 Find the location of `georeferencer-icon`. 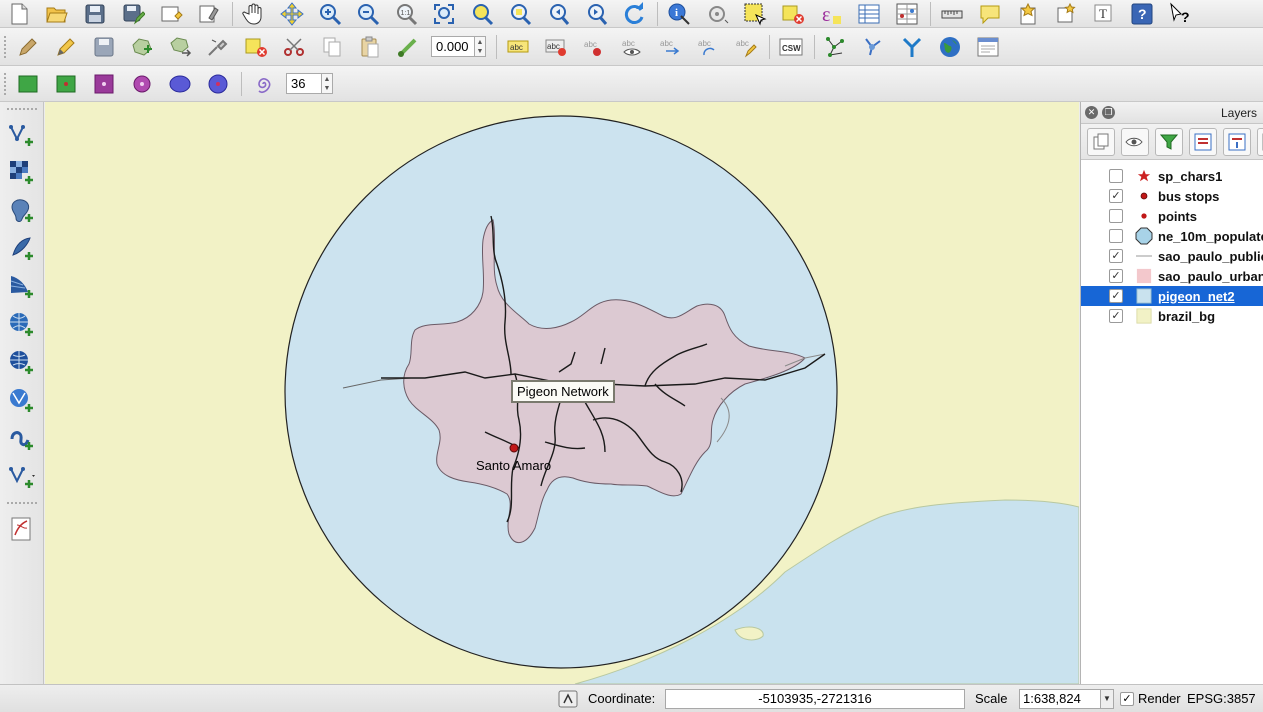

georeferencer-icon is located at coordinates (874, 47).